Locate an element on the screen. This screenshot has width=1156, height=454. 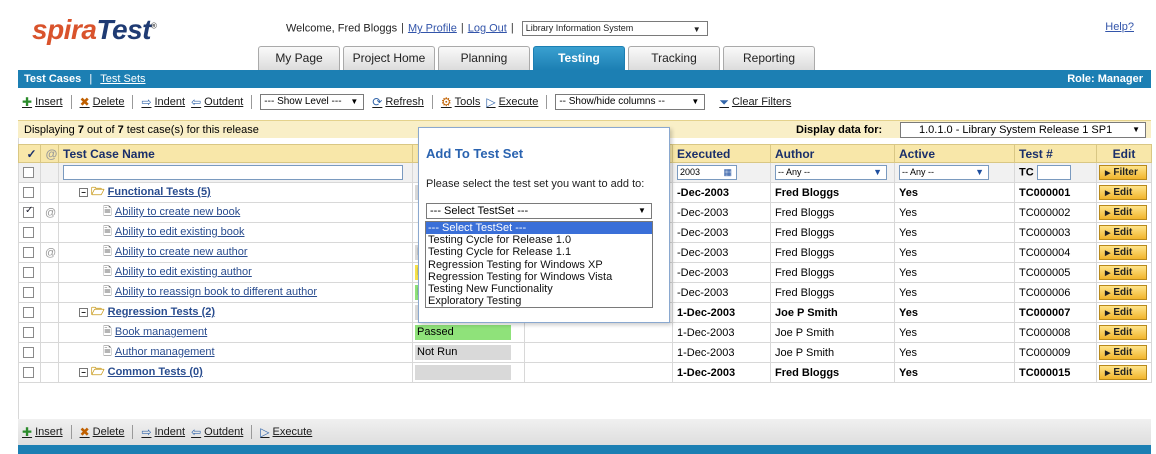
delete-icon: ✖ is located at coordinates (84, 102).